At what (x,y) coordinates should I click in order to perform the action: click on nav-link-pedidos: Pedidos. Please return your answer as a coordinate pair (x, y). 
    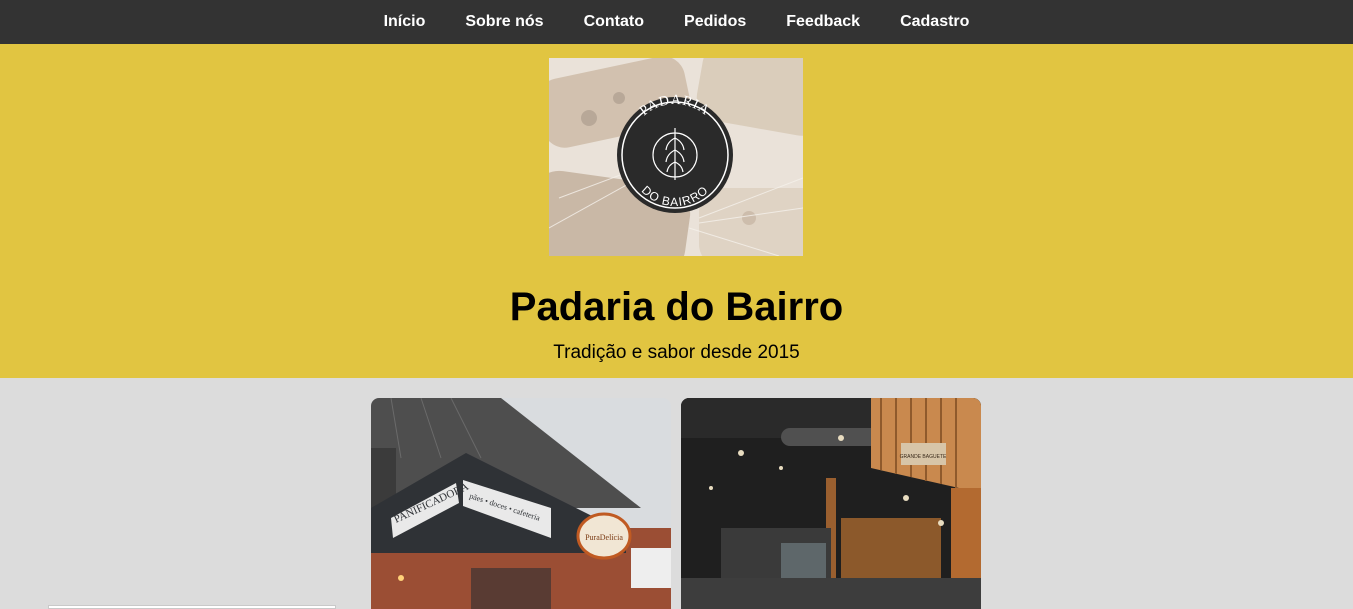
    Looking at the image, I should click on (715, 22).